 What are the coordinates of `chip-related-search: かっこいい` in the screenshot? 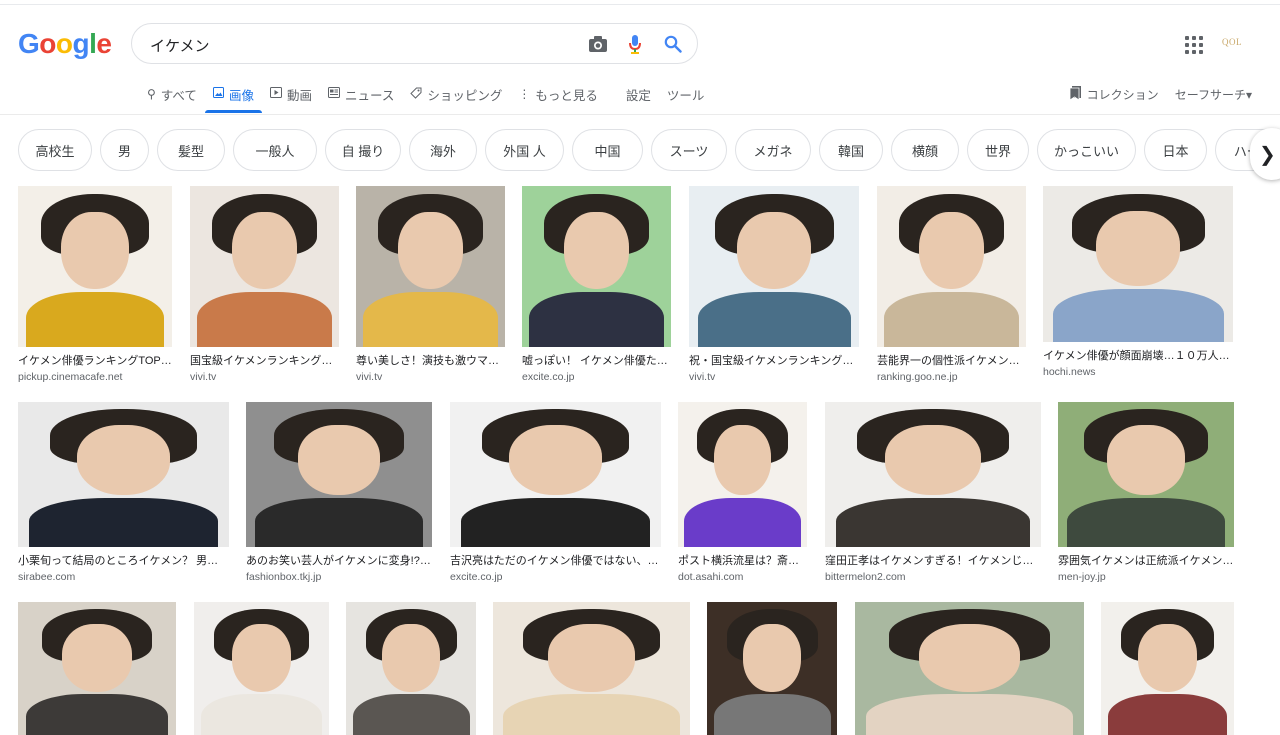 It's located at (1086, 150).